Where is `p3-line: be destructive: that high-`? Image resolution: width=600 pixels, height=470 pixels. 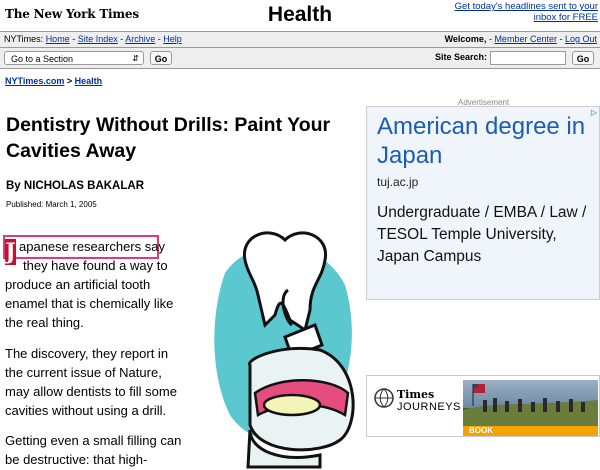 p3-line: be destructive: that high- is located at coordinates (76, 459).